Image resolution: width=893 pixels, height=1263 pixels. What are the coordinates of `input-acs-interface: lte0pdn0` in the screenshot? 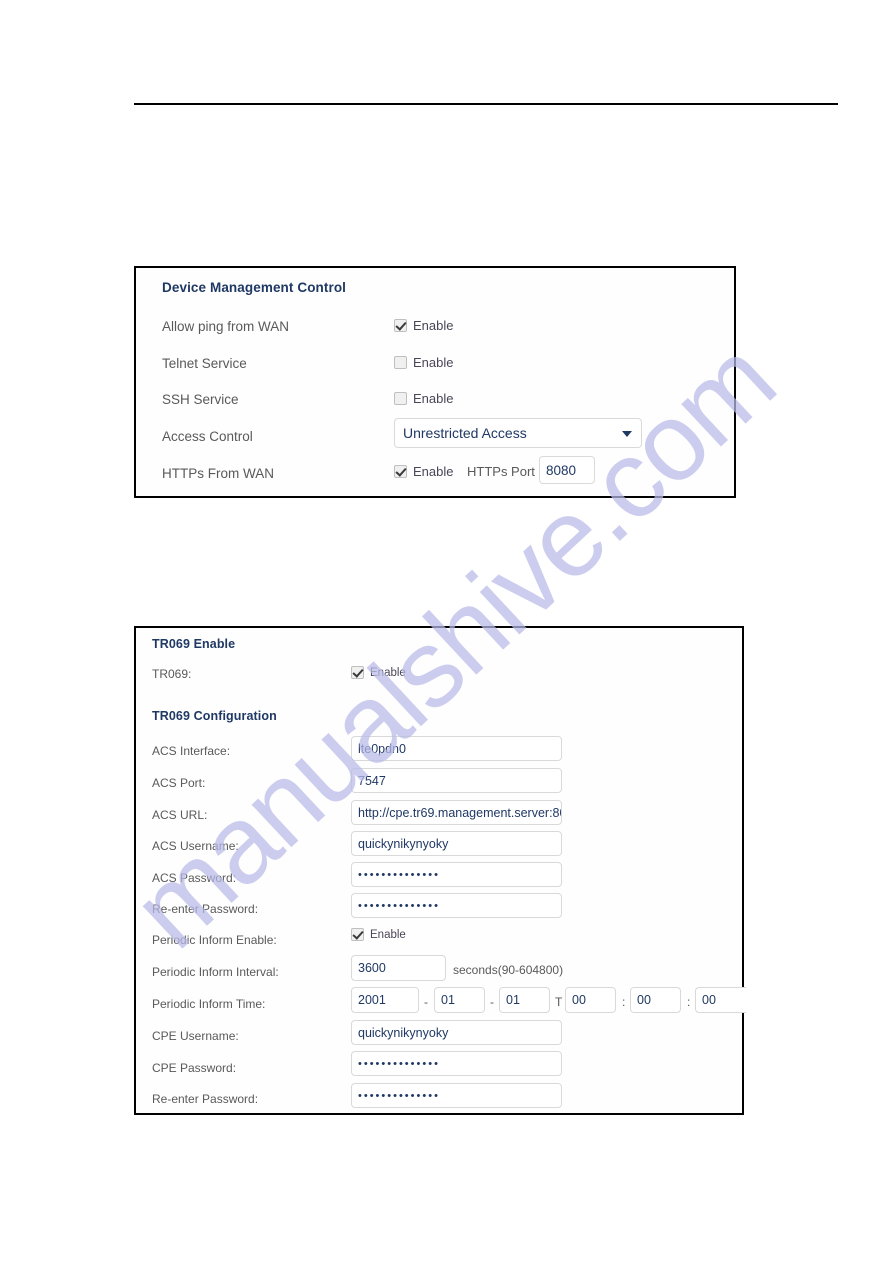 It's located at (456, 748).